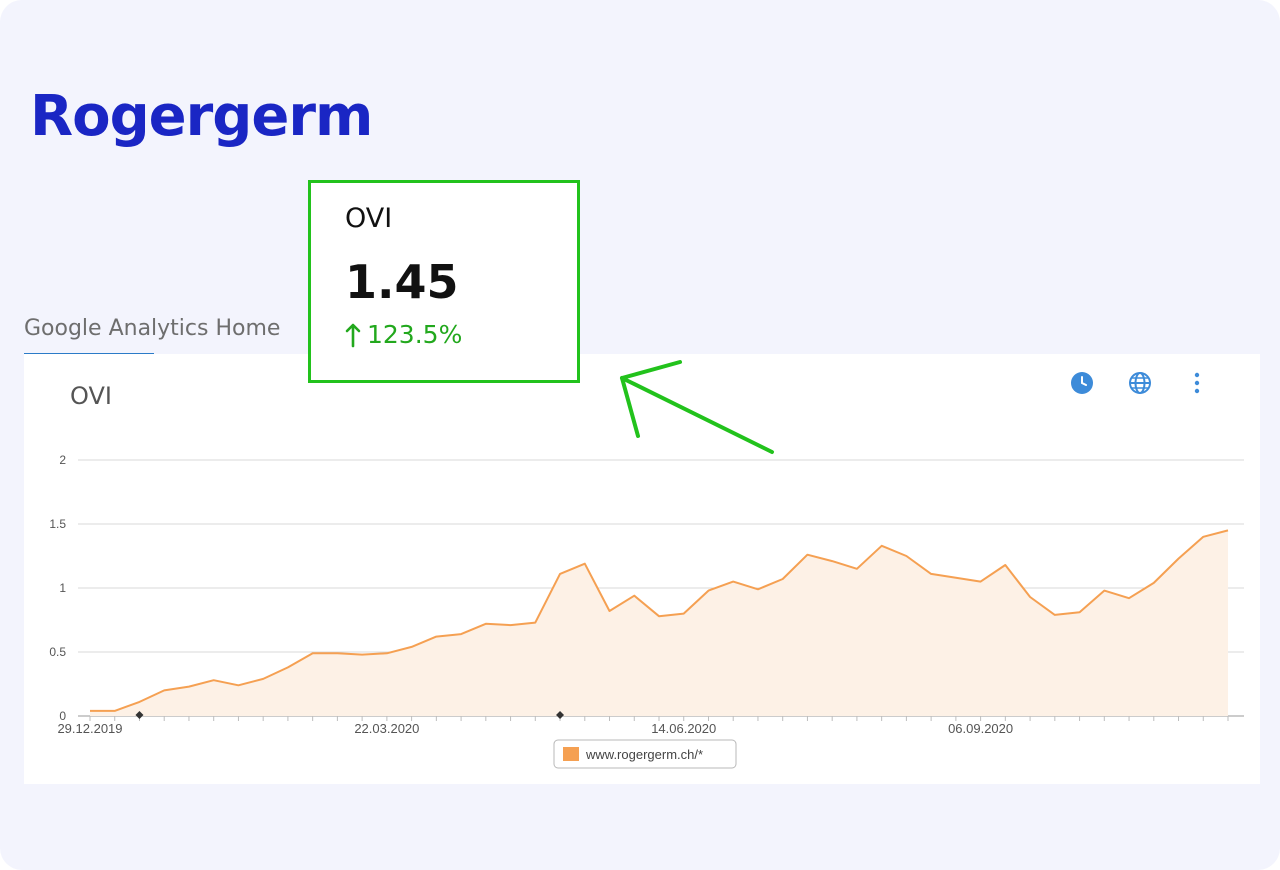  Describe the element at coordinates (57, 652) in the screenshot. I see `y-tick-label: 0.5` at that location.